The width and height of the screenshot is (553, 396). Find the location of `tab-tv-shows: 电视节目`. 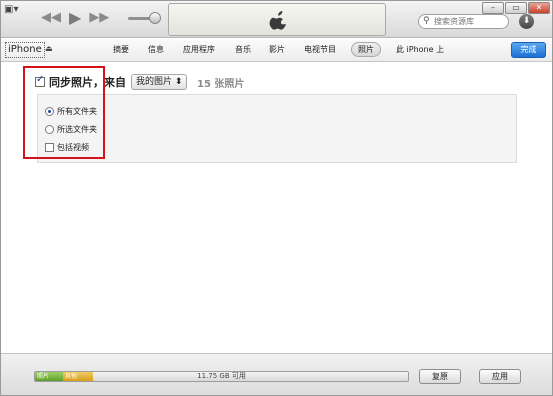

tab-tv-shows: 电视节目 is located at coordinates (320, 49).